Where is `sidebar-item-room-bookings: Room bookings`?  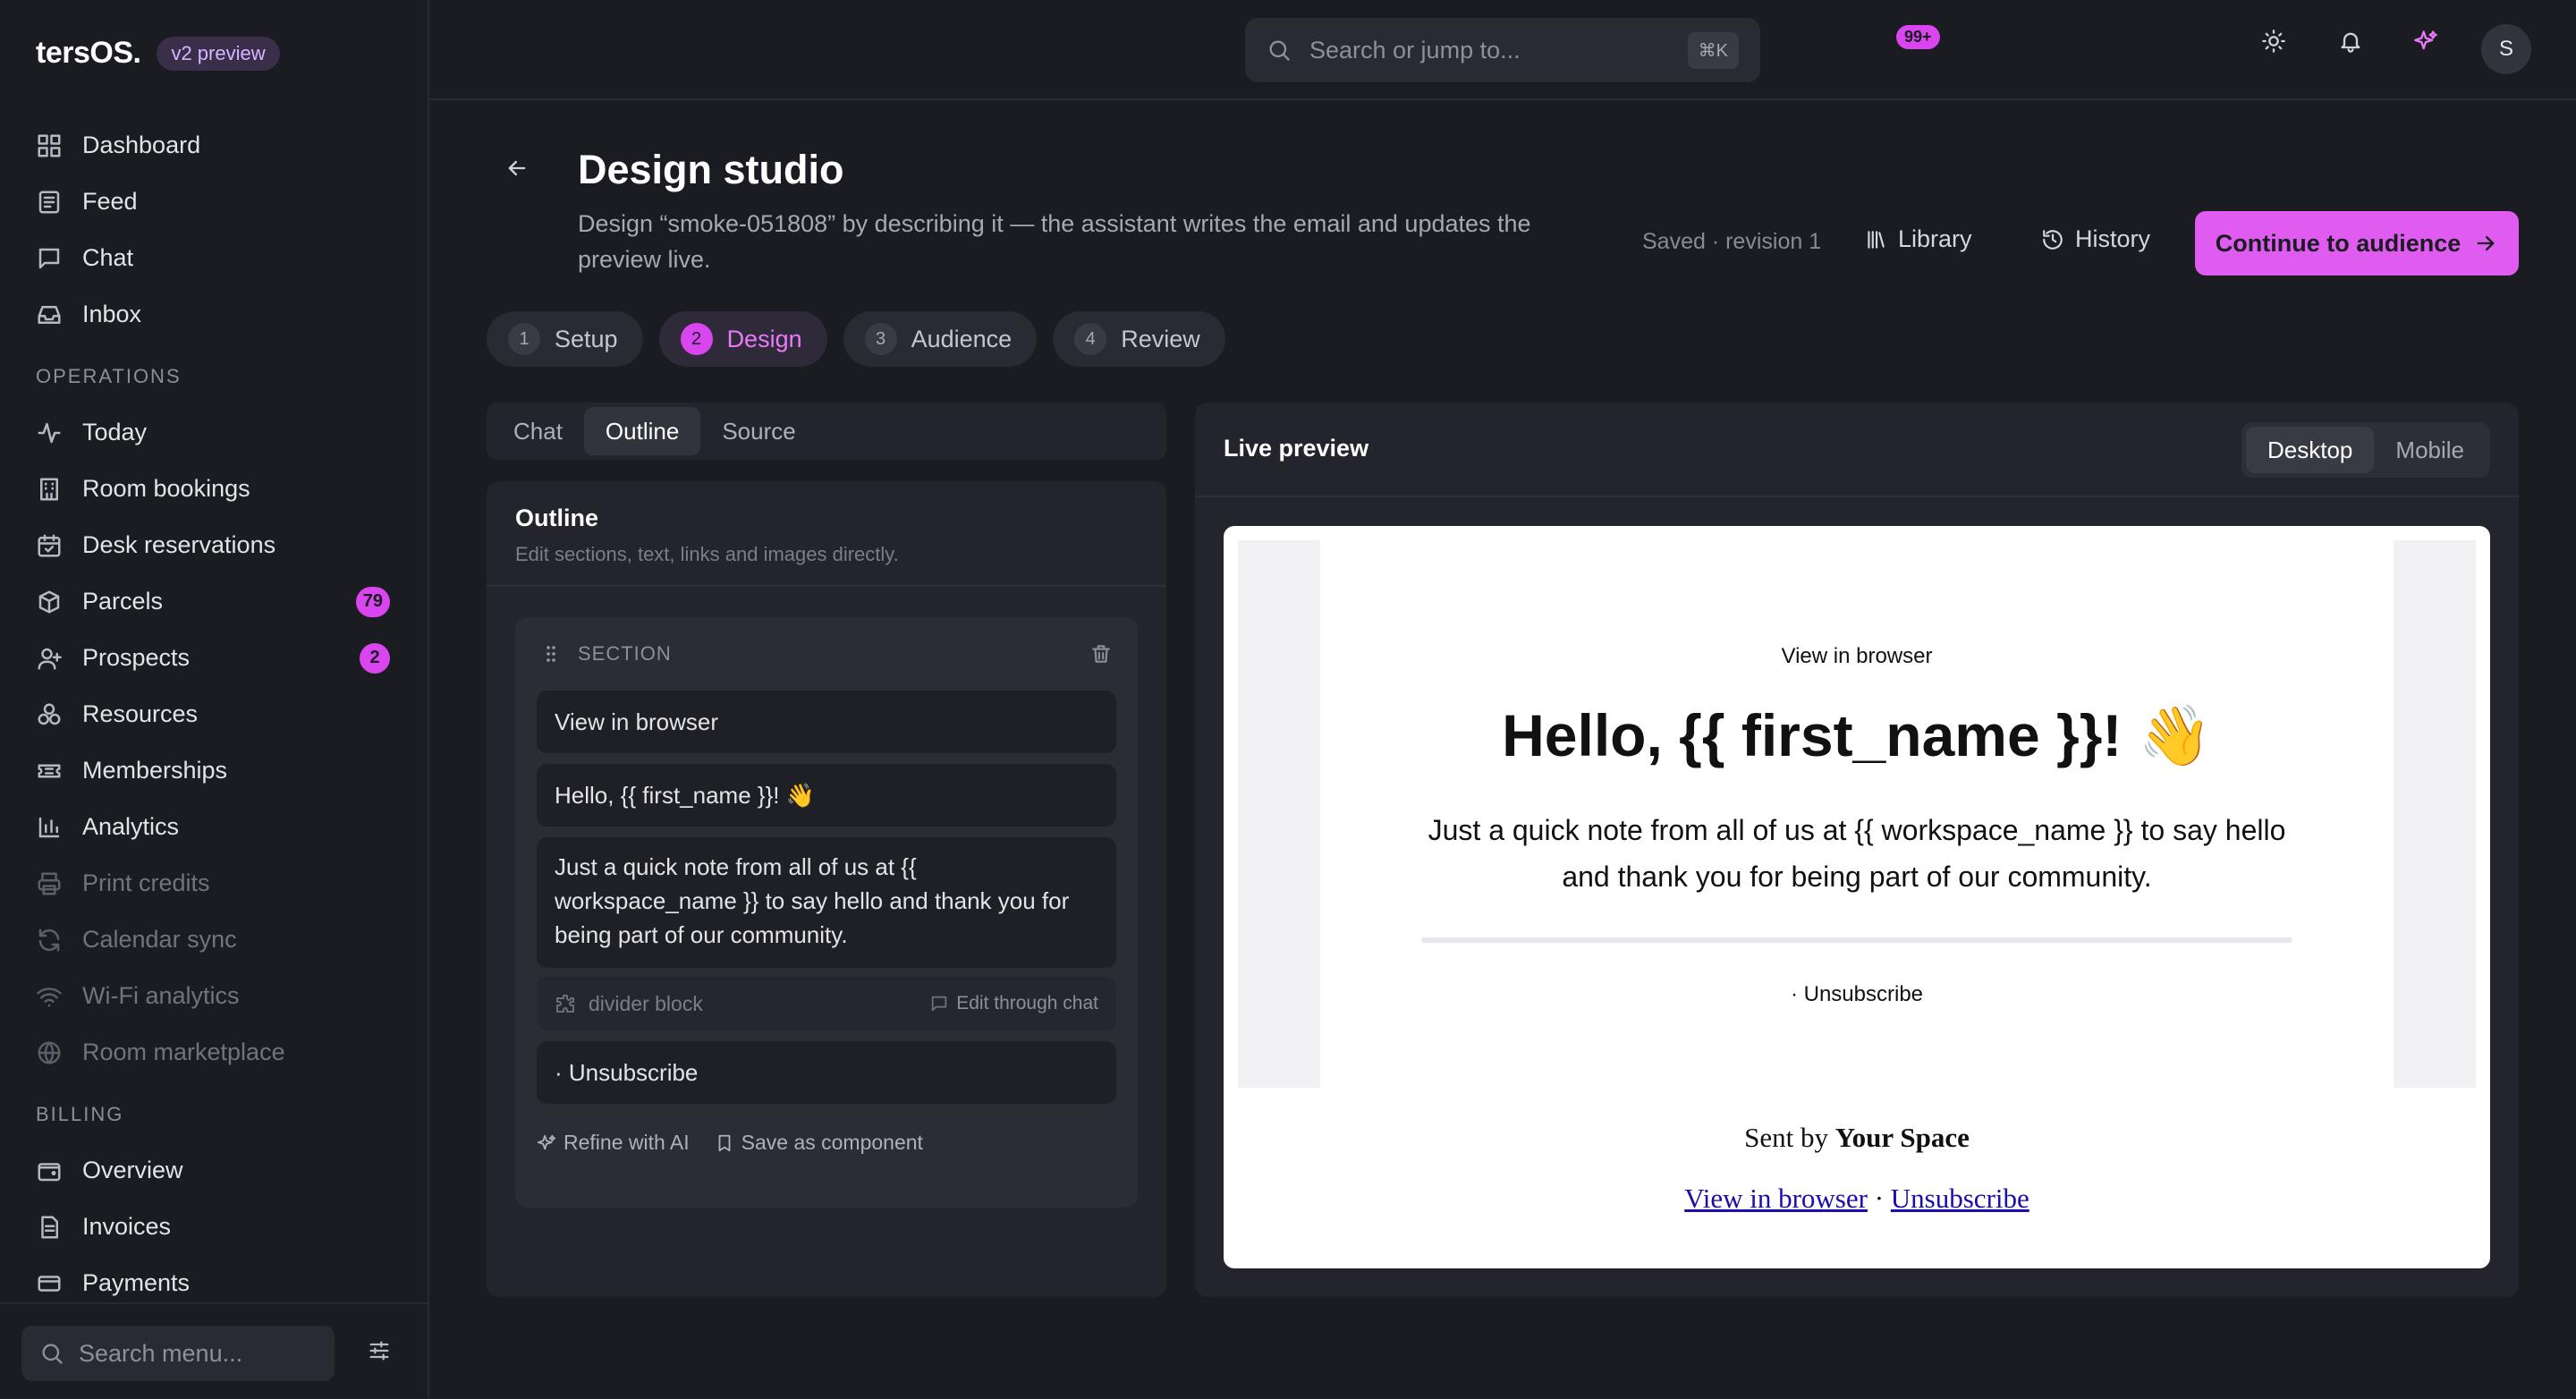
sidebar-item-room-bookings: Room bookings is located at coordinates (215, 489).